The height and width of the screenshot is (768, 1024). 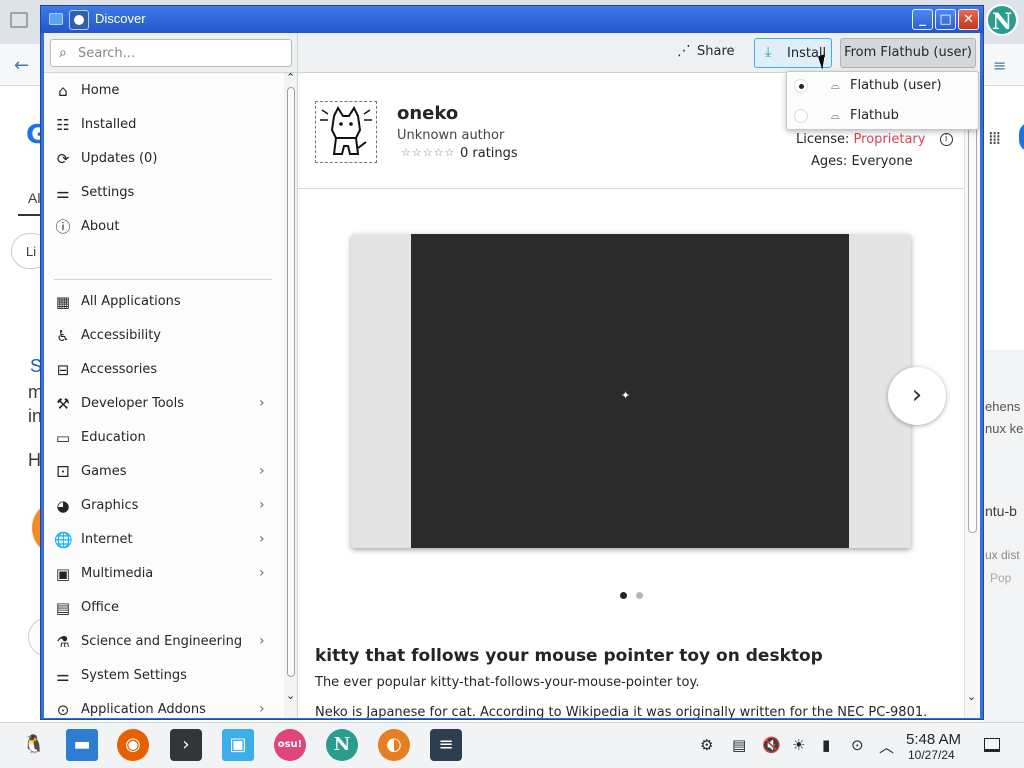 I want to click on sidebar-item-label: Application Addons, so click(x=143, y=709).